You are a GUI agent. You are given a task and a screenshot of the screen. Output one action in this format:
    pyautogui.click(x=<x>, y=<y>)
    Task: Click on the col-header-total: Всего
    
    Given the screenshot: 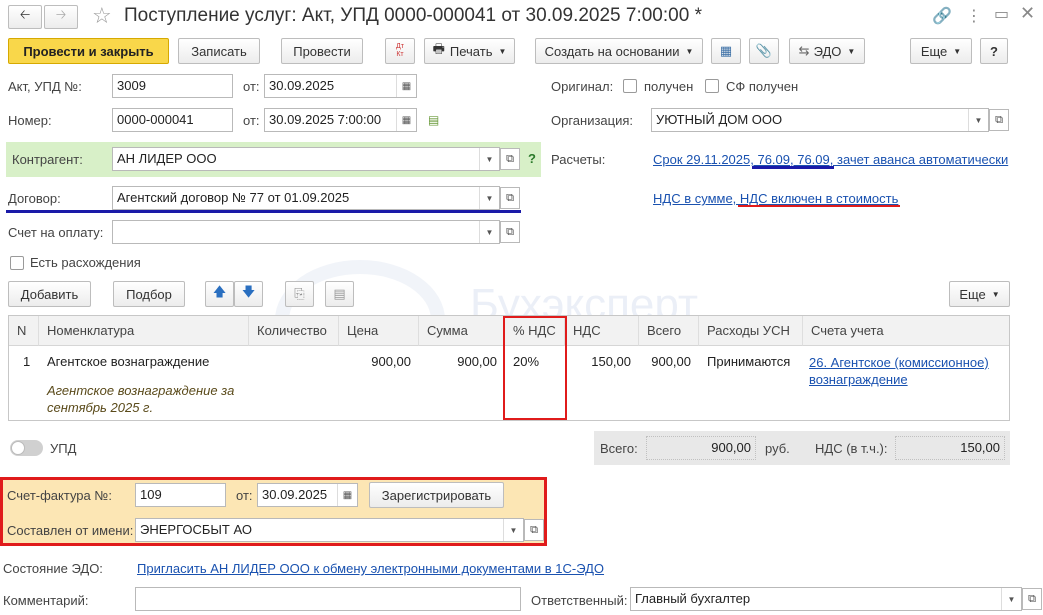 What is the action you would take?
    pyautogui.click(x=669, y=331)
    